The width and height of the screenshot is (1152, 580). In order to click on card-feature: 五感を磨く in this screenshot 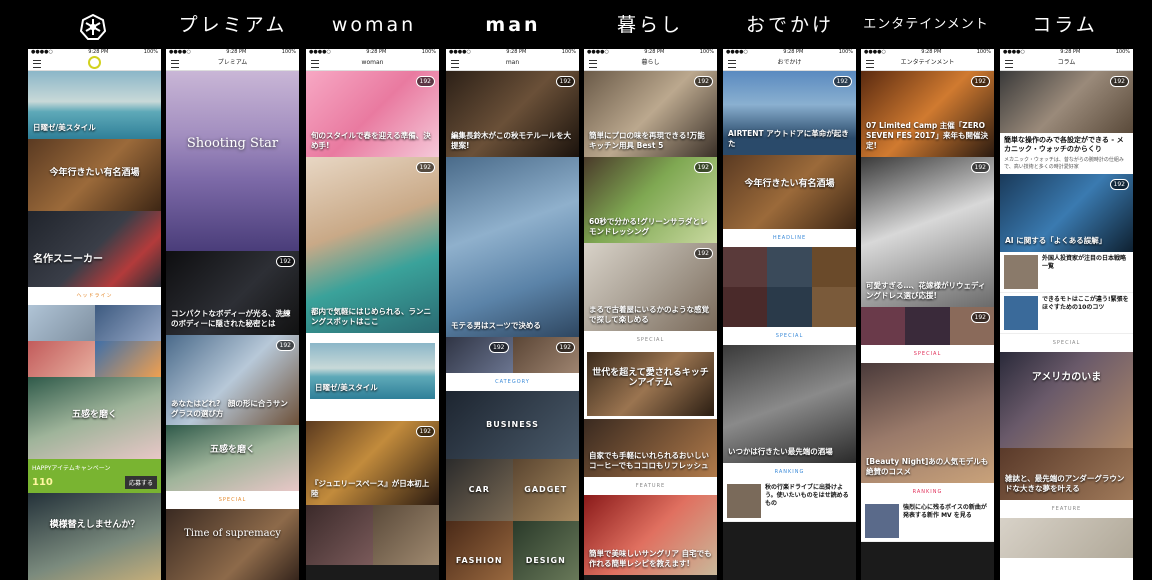, I will do `click(94, 418)`.